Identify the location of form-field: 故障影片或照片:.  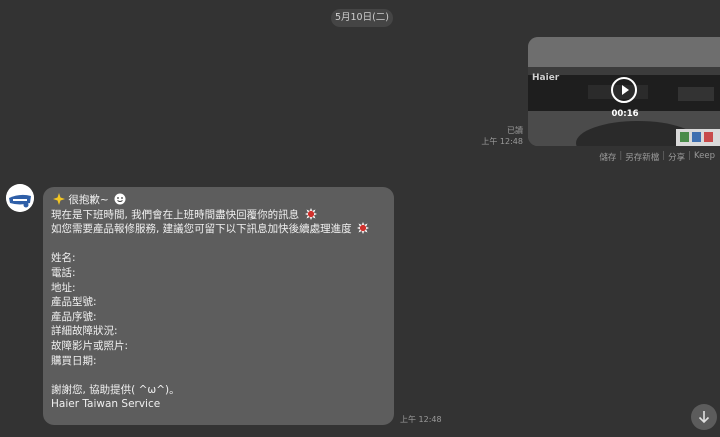
(90, 345).